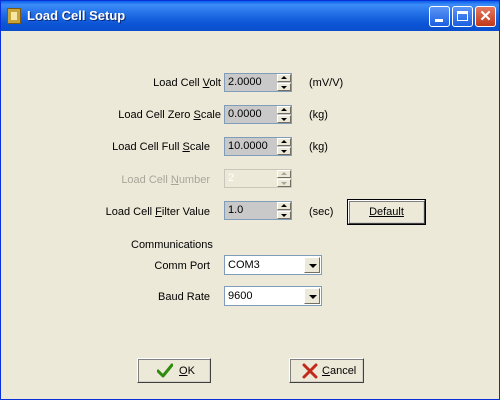  Describe the element at coordinates (244, 265) in the screenshot. I see `comm-port-value: COM3` at that location.